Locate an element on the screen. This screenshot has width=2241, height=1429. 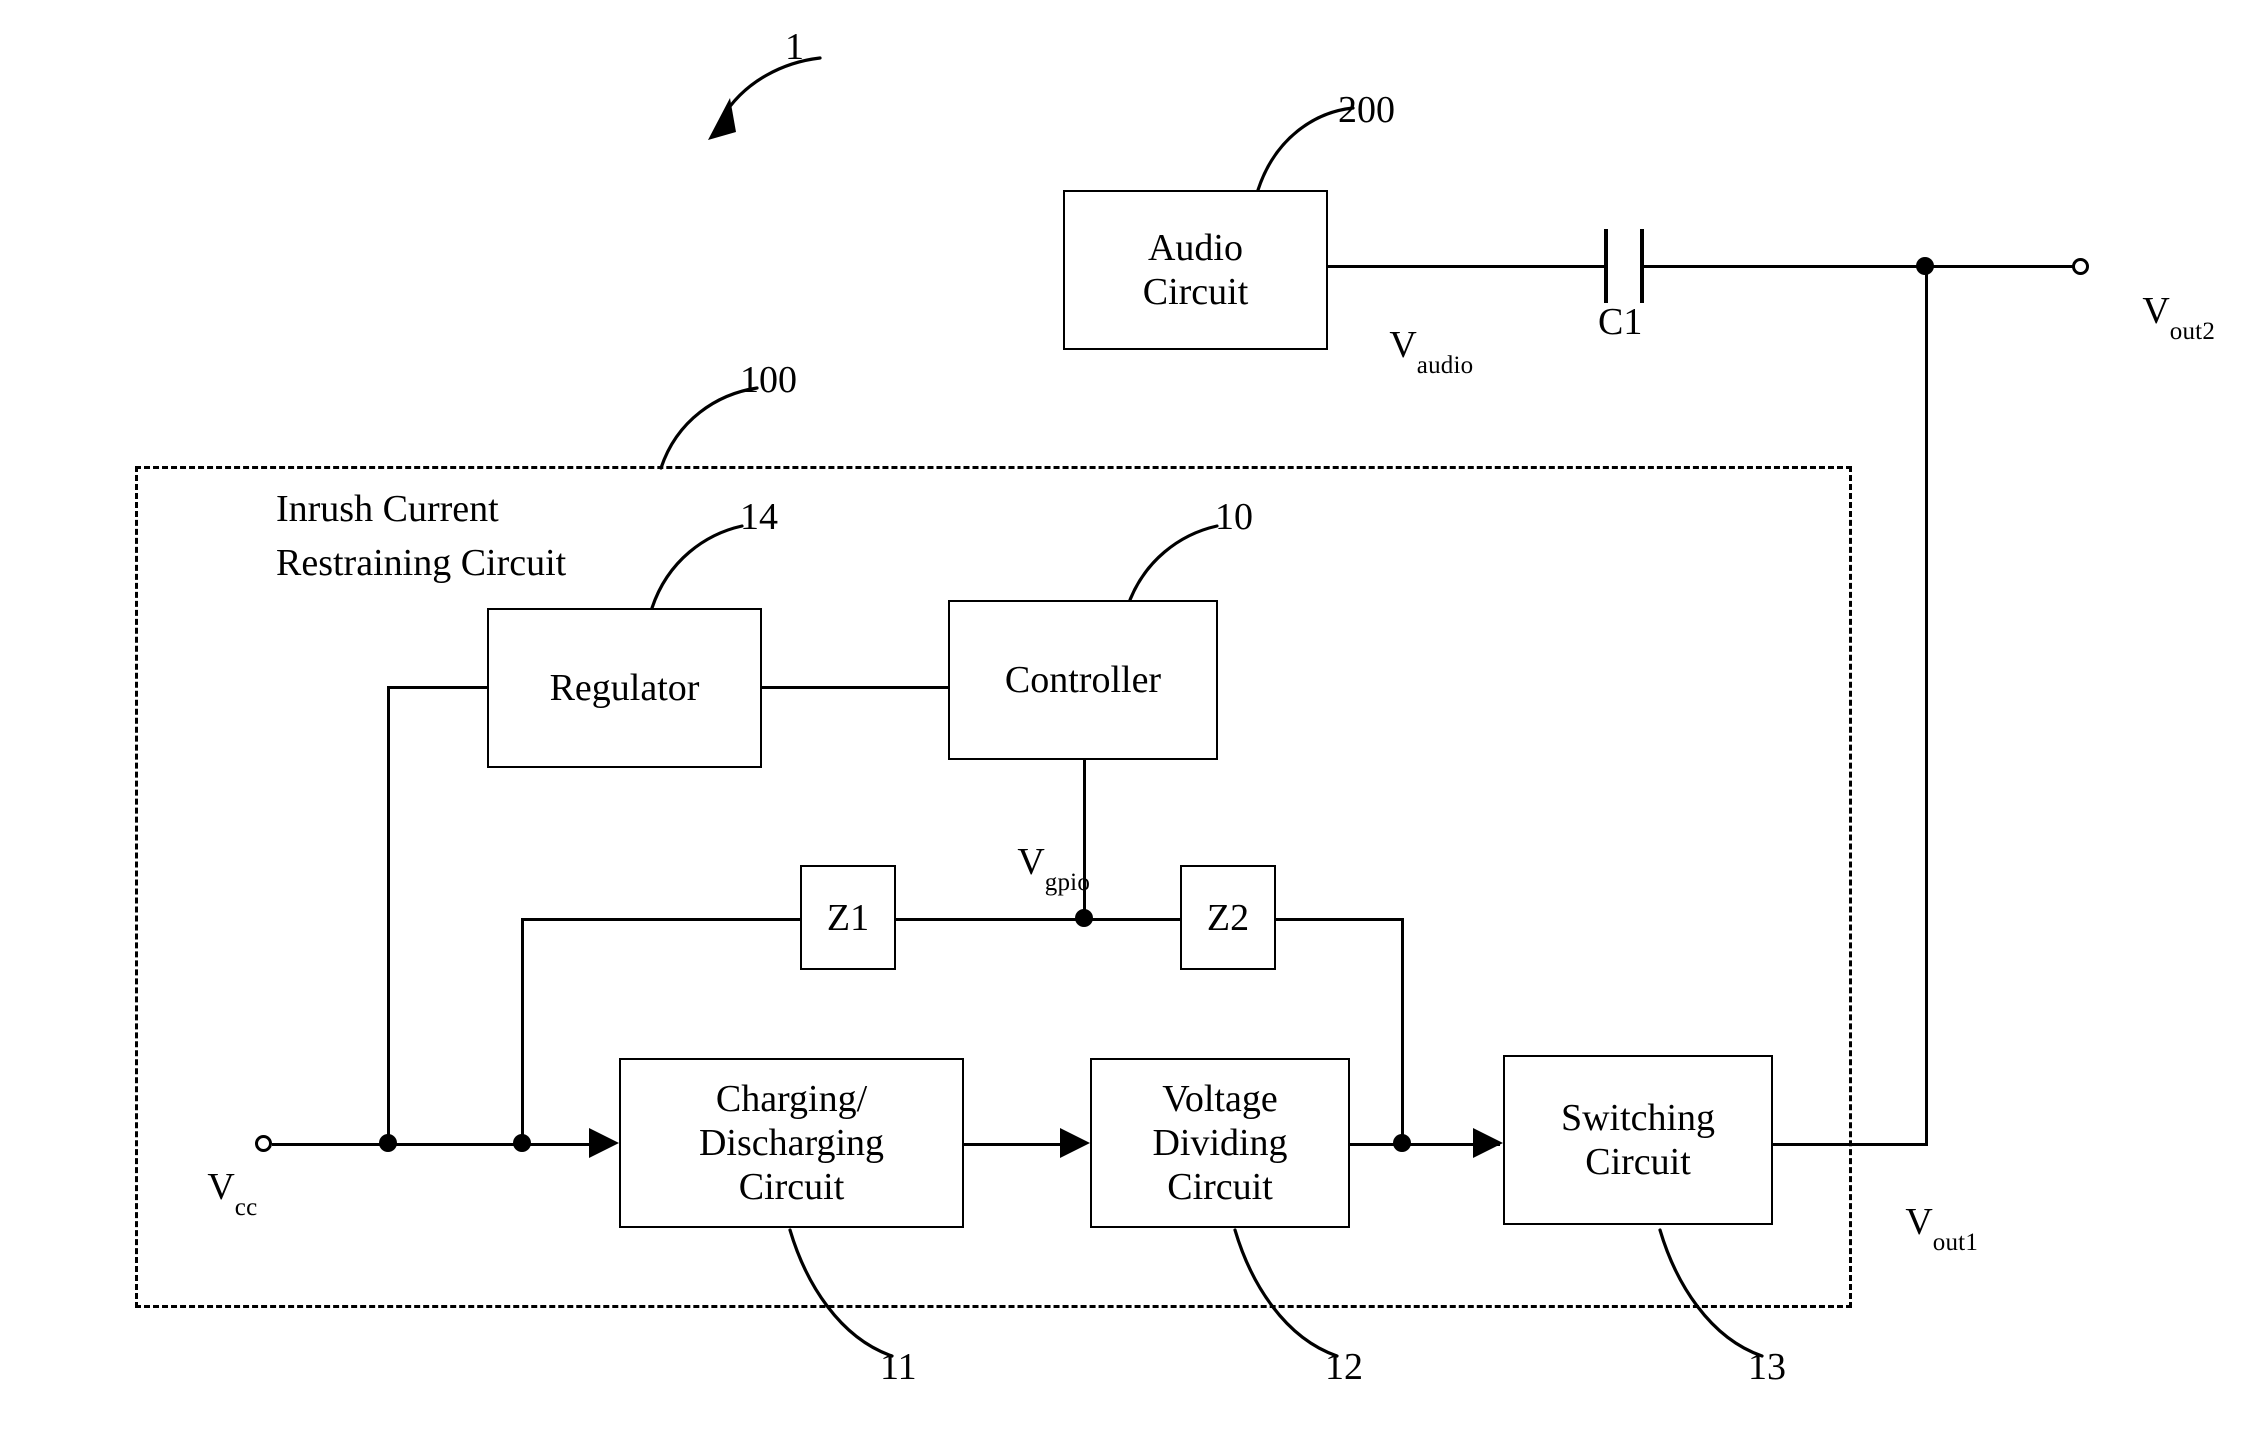
wire-gpio-node-to-z2 is located at coordinates (1132, 919).